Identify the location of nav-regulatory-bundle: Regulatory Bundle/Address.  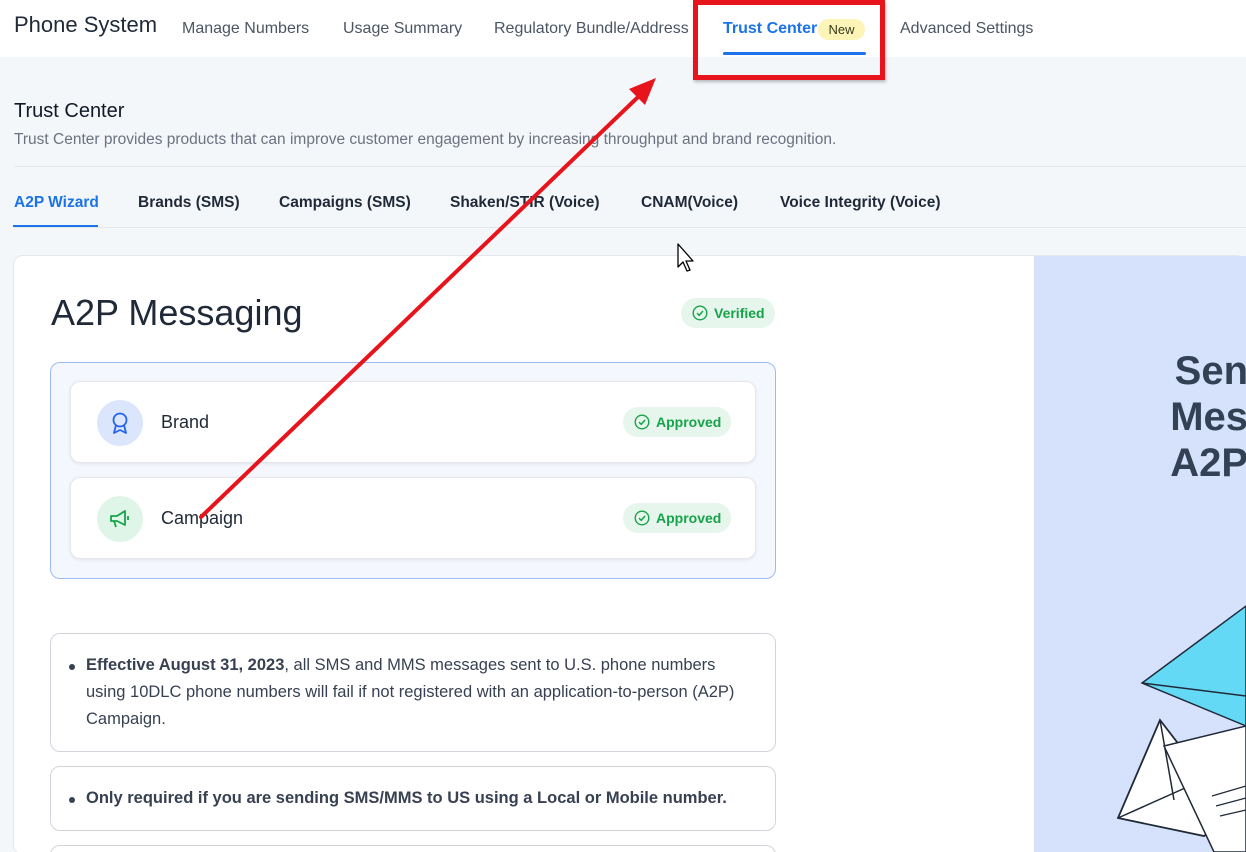
(591, 29).